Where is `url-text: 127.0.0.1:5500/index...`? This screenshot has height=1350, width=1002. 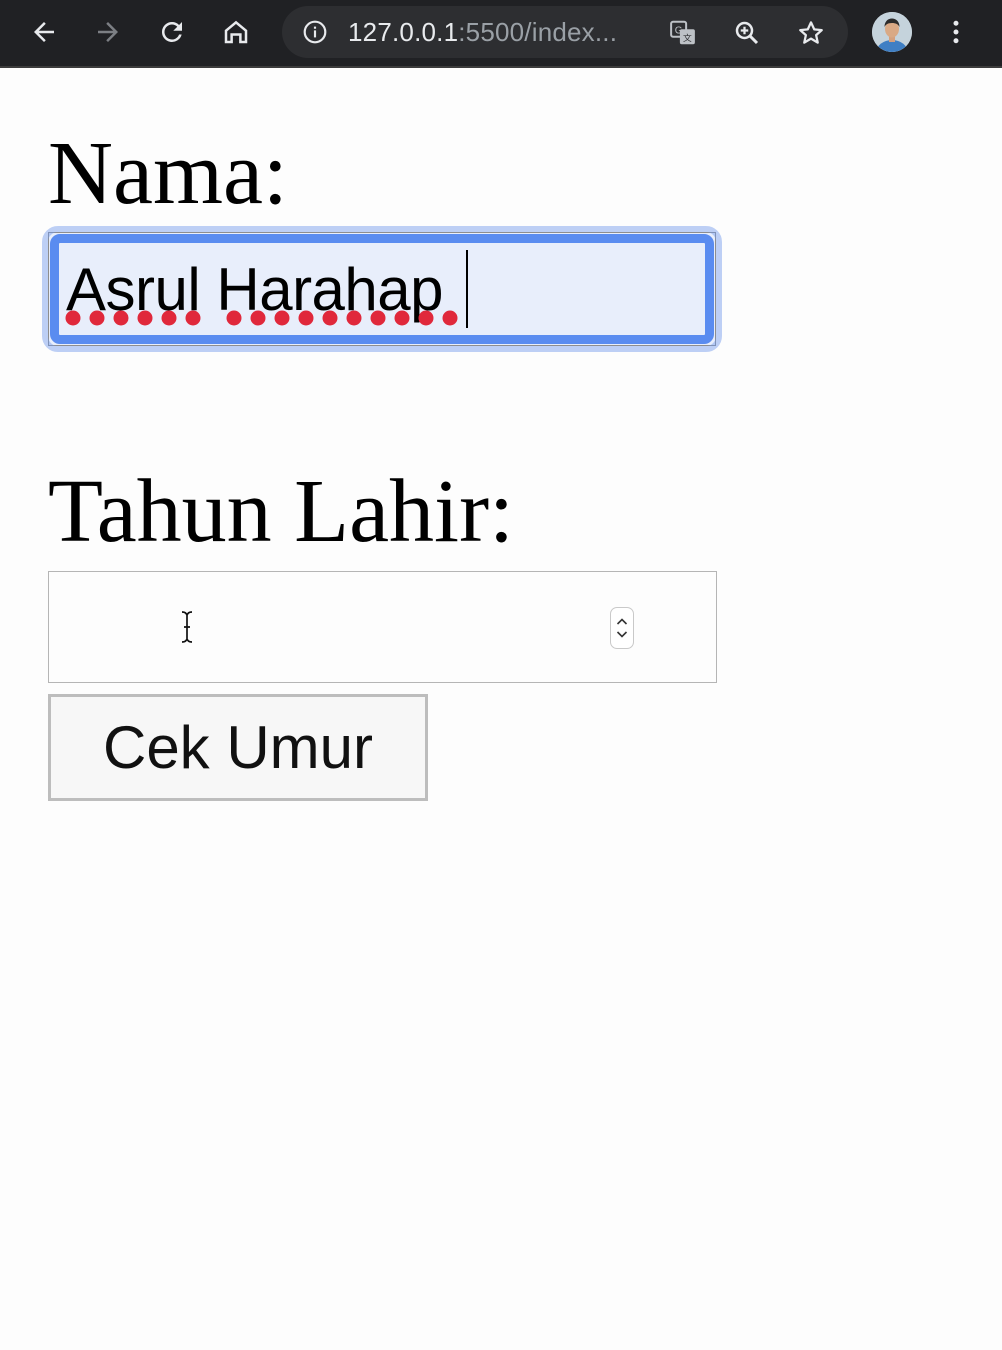
url-text: 127.0.0.1:5500/index... is located at coordinates (482, 32).